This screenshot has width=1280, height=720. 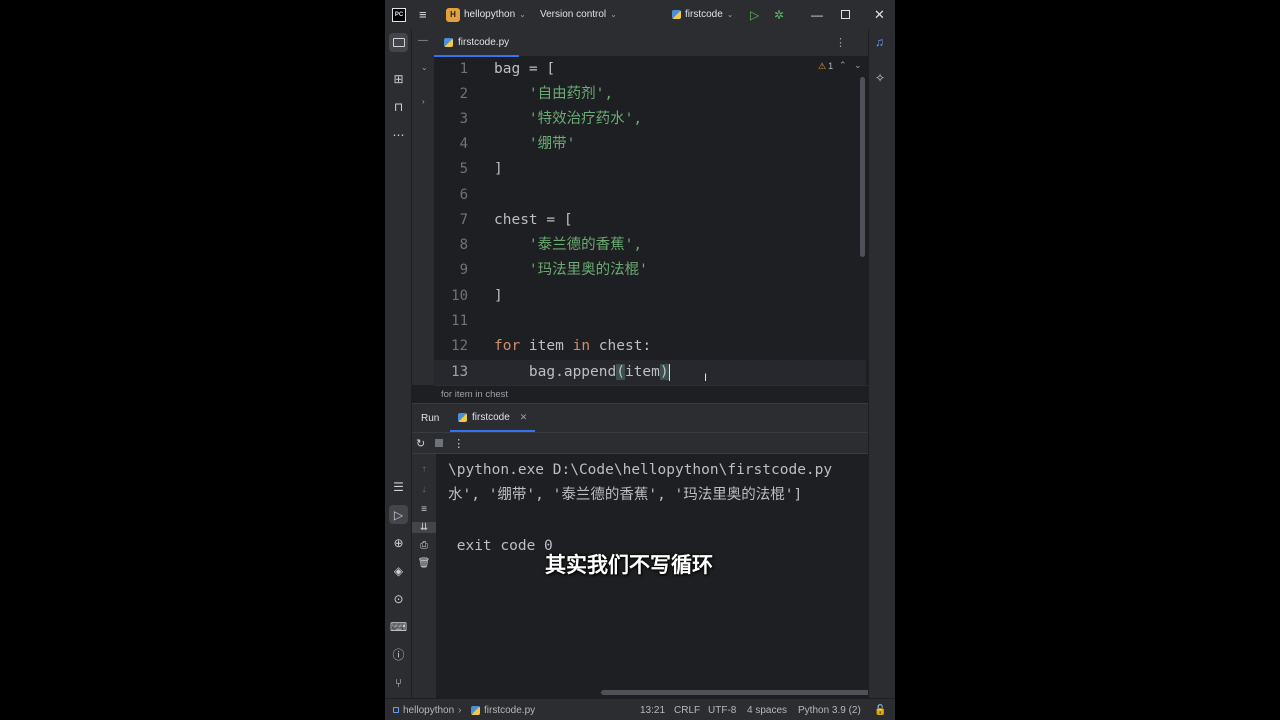 What do you see at coordinates (463, 119) in the screenshot?
I see `line-number: 3` at bounding box center [463, 119].